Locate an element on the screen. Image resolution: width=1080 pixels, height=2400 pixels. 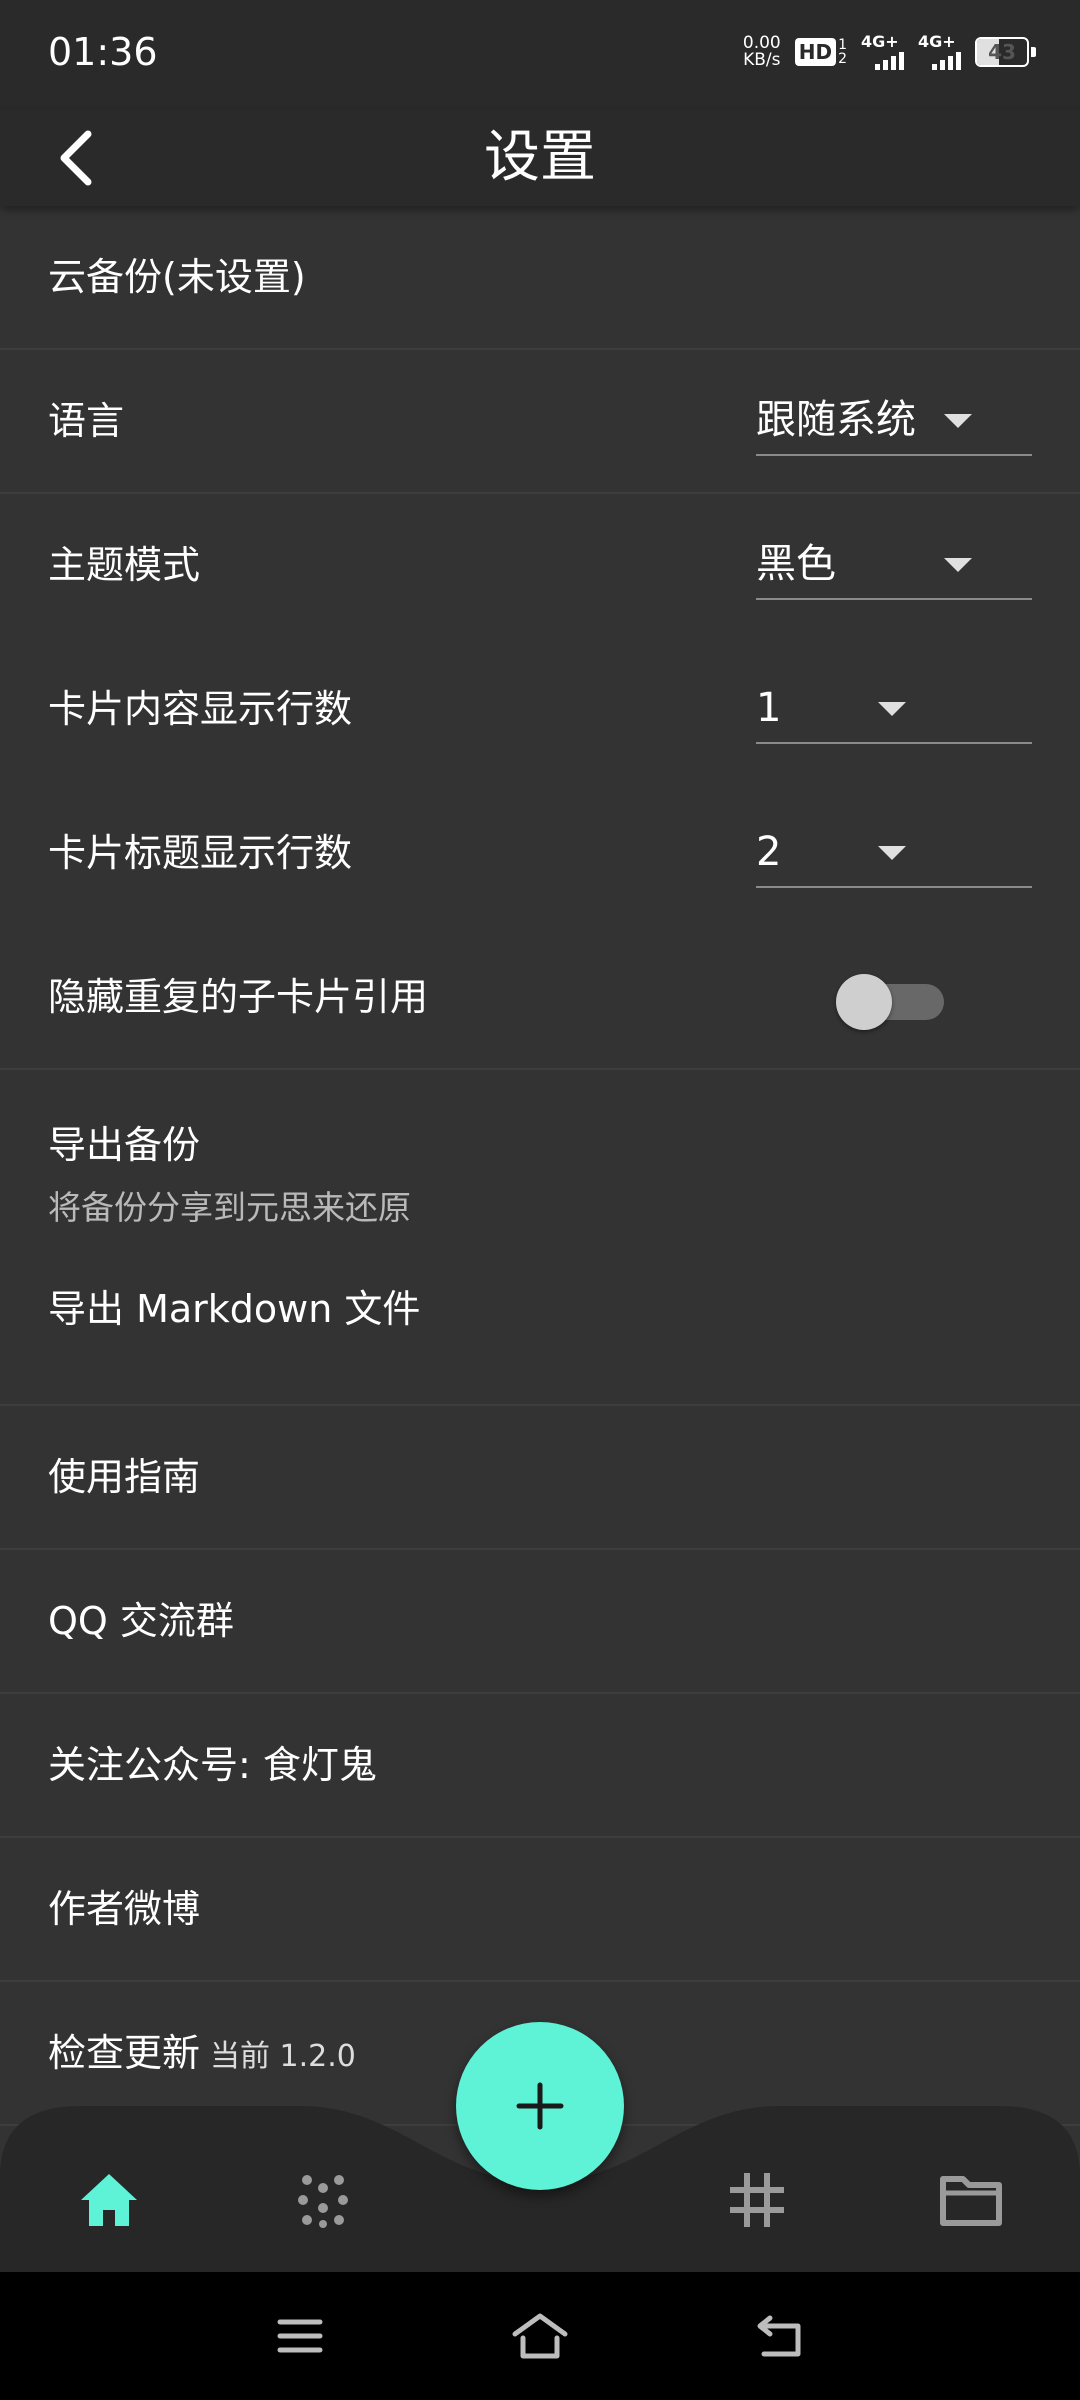
system-nav-bar is located at coordinates (540, 2336).